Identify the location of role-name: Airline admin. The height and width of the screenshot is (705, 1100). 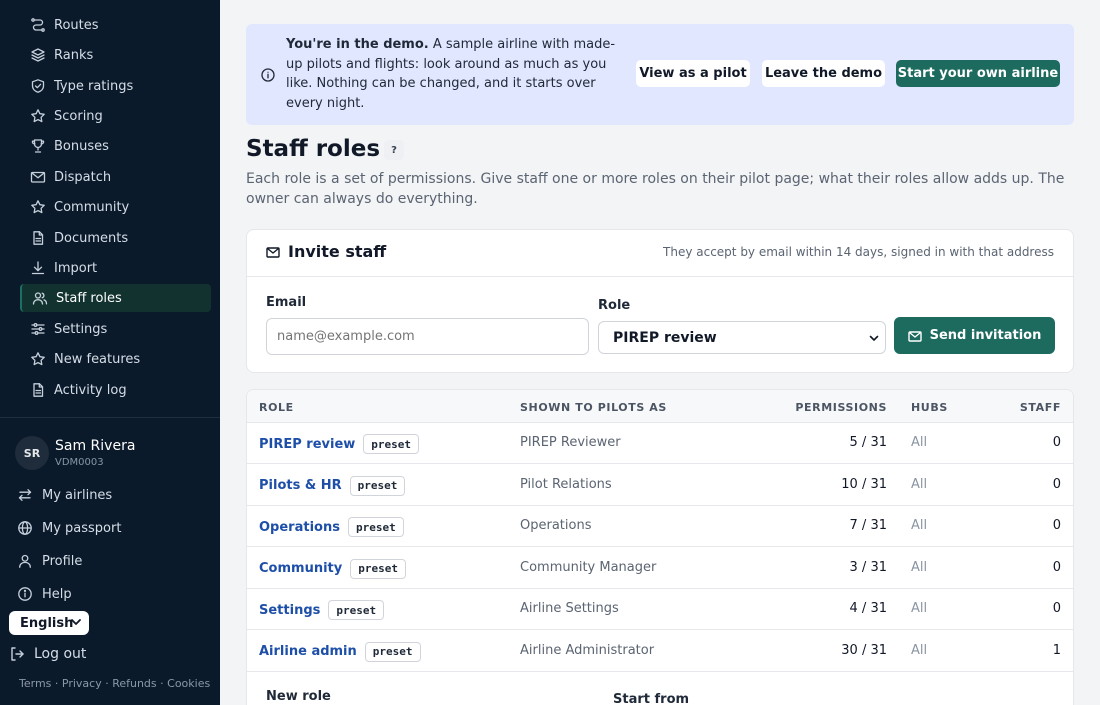
(308, 651).